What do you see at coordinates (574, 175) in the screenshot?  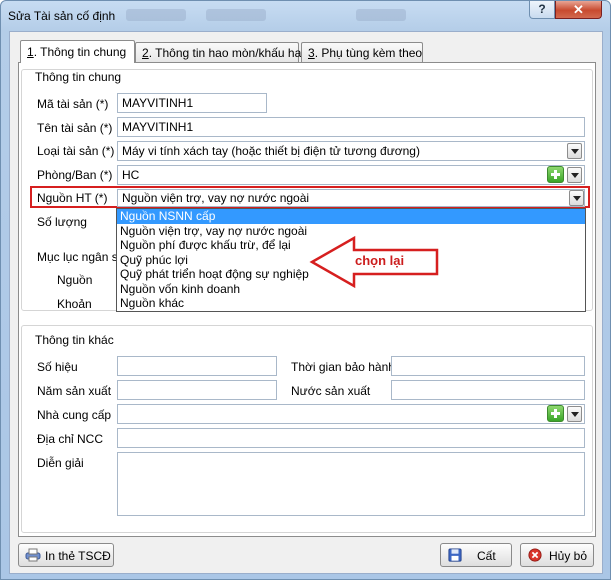 I see `department-dropdown-button` at bounding box center [574, 175].